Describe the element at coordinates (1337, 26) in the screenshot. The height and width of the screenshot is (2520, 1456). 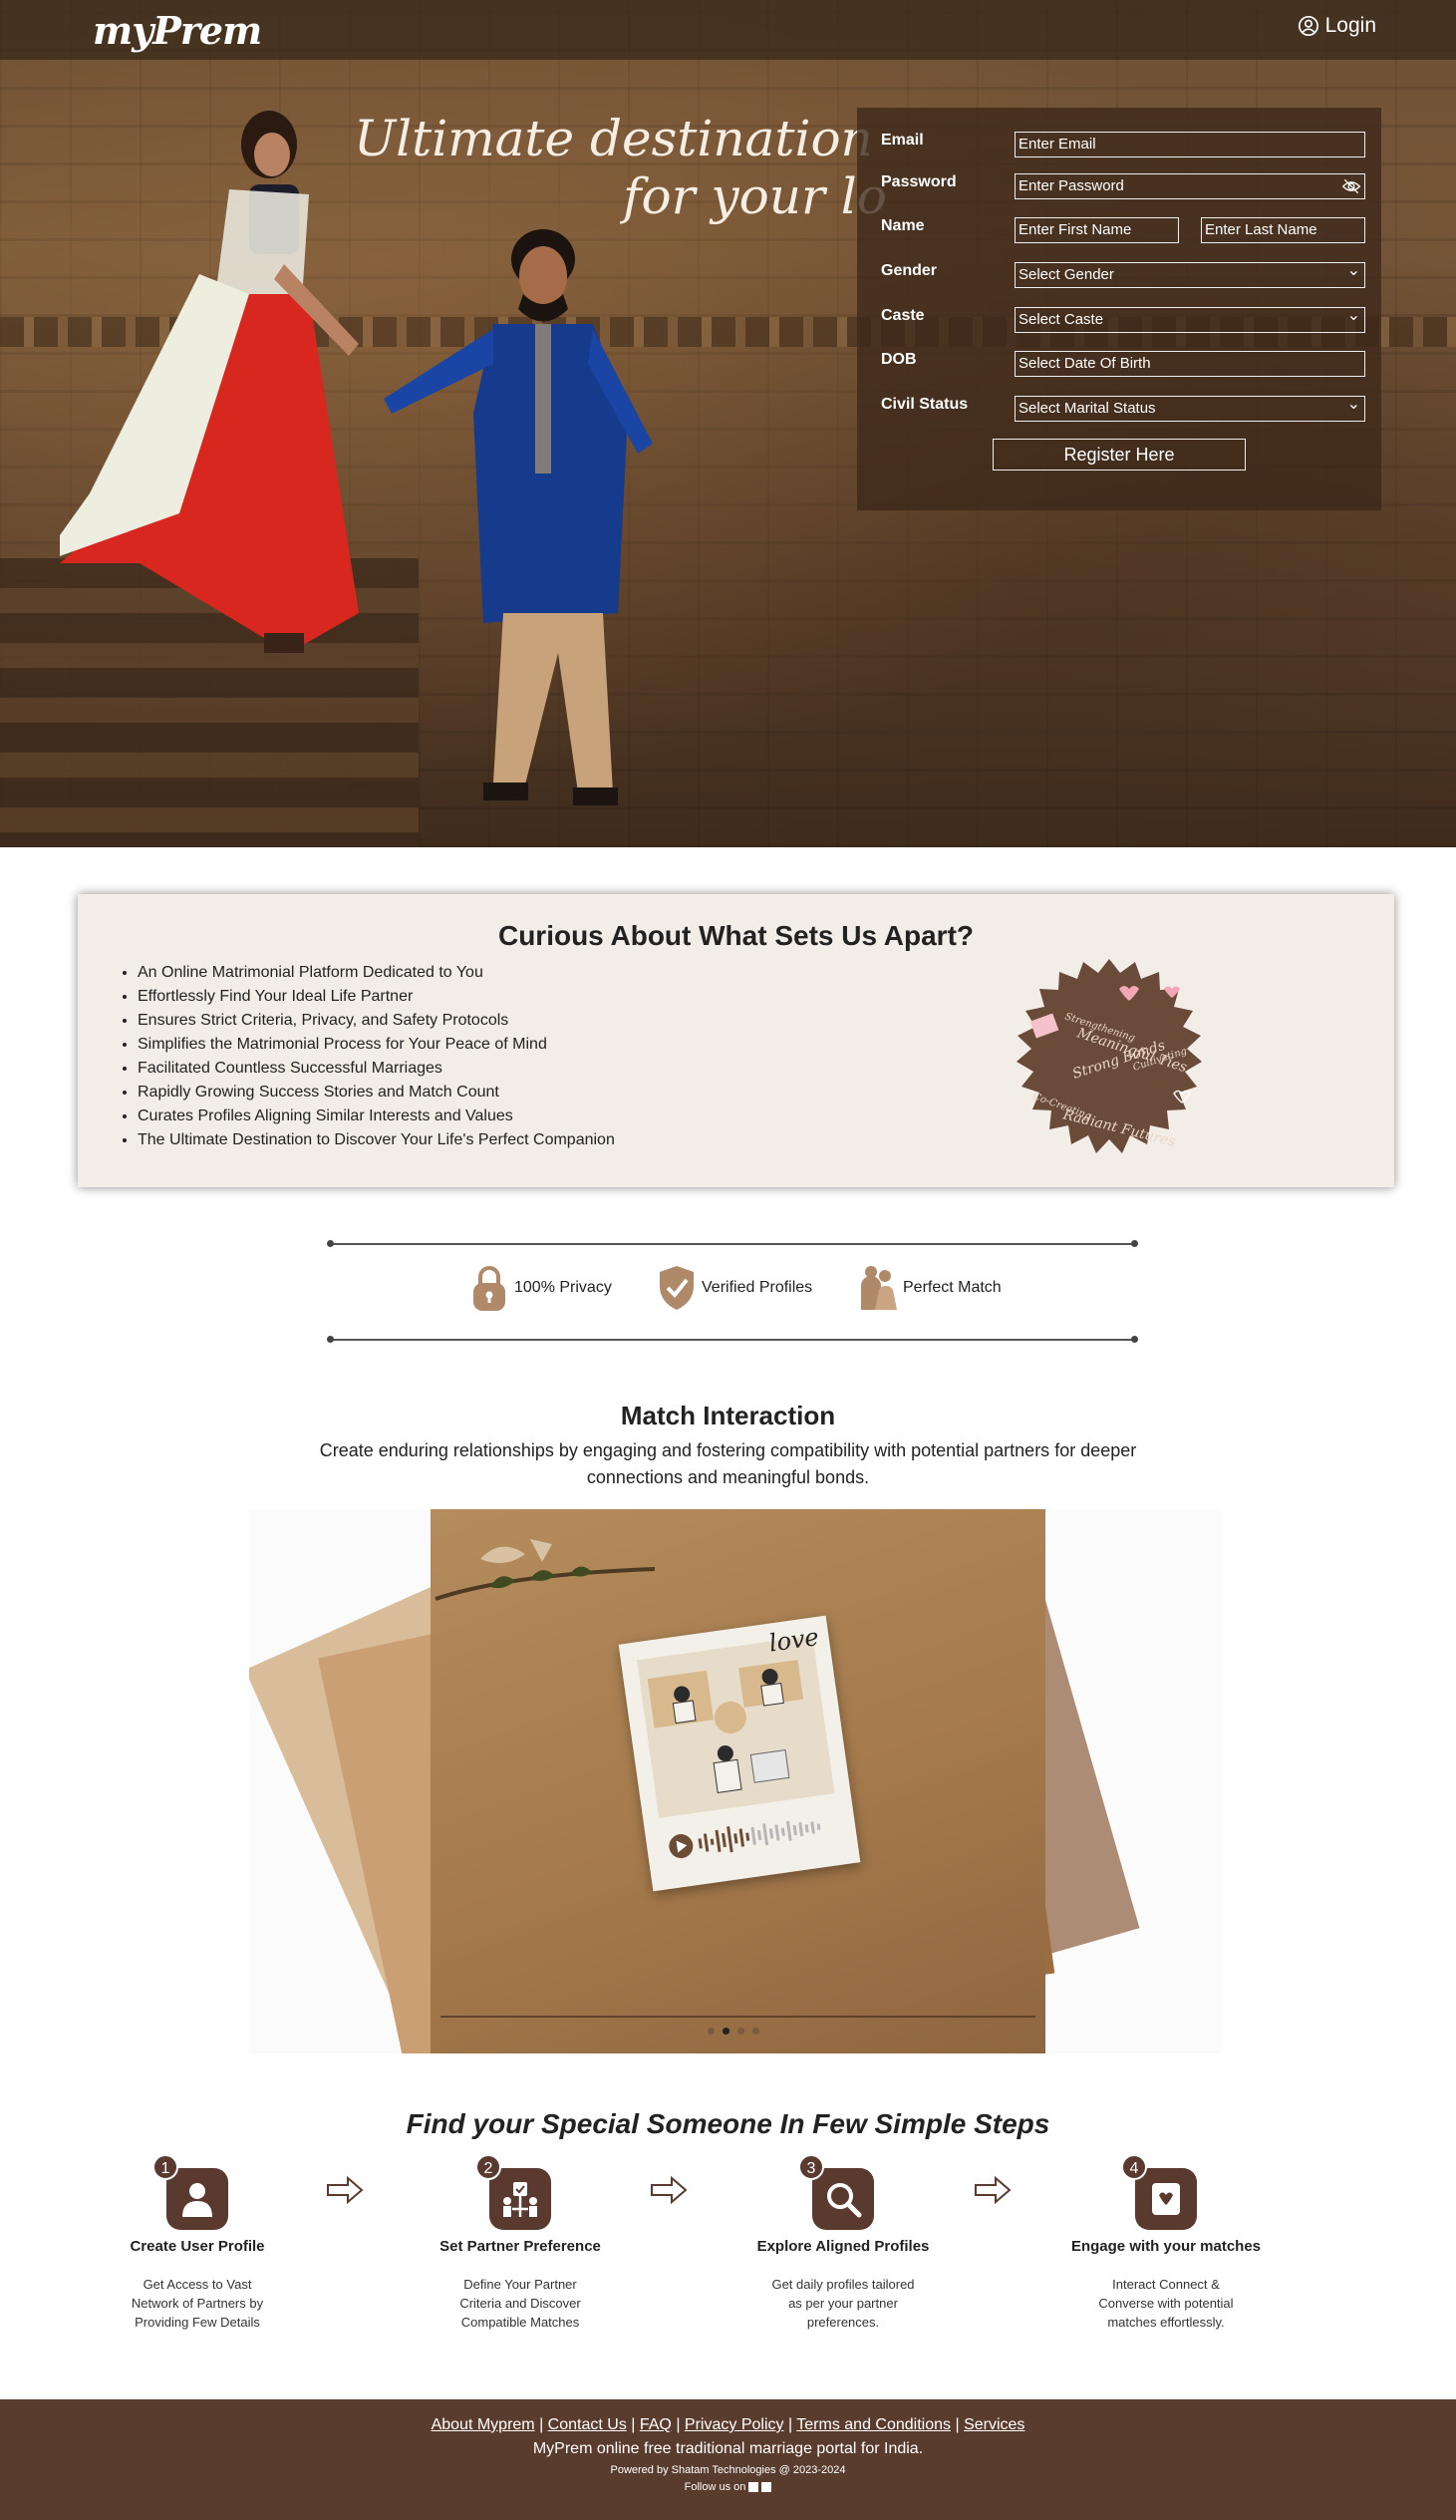
I see `login-link: Login` at that location.